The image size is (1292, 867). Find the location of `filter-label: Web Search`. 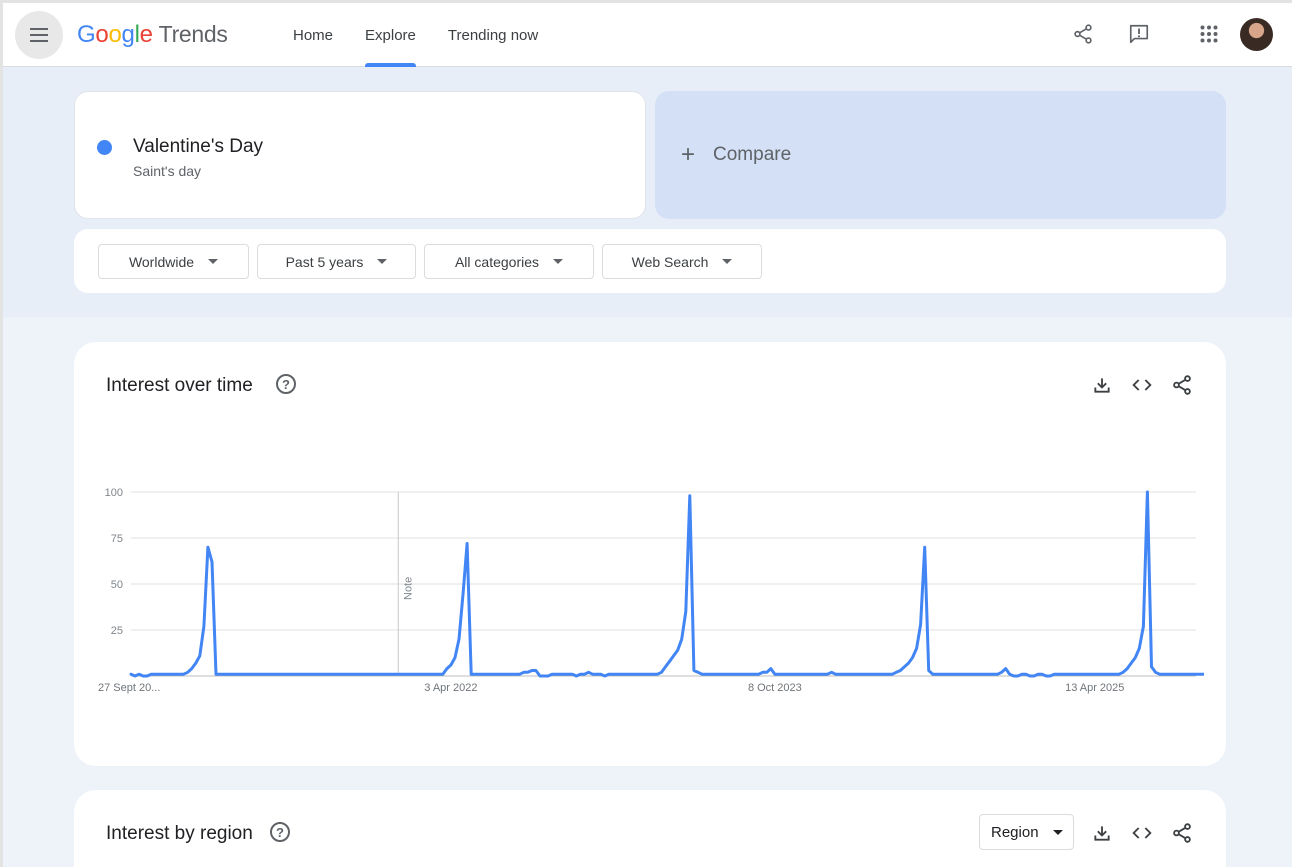

filter-label: Web Search is located at coordinates (670, 261).